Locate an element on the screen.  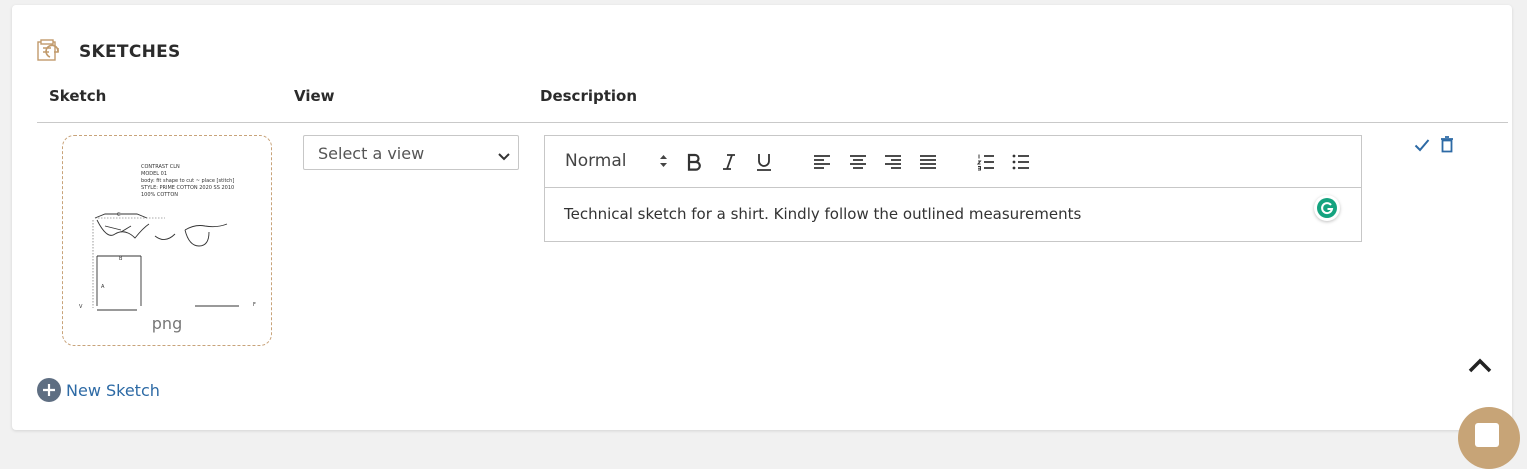
view-select: Select a view is located at coordinates (411, 152).